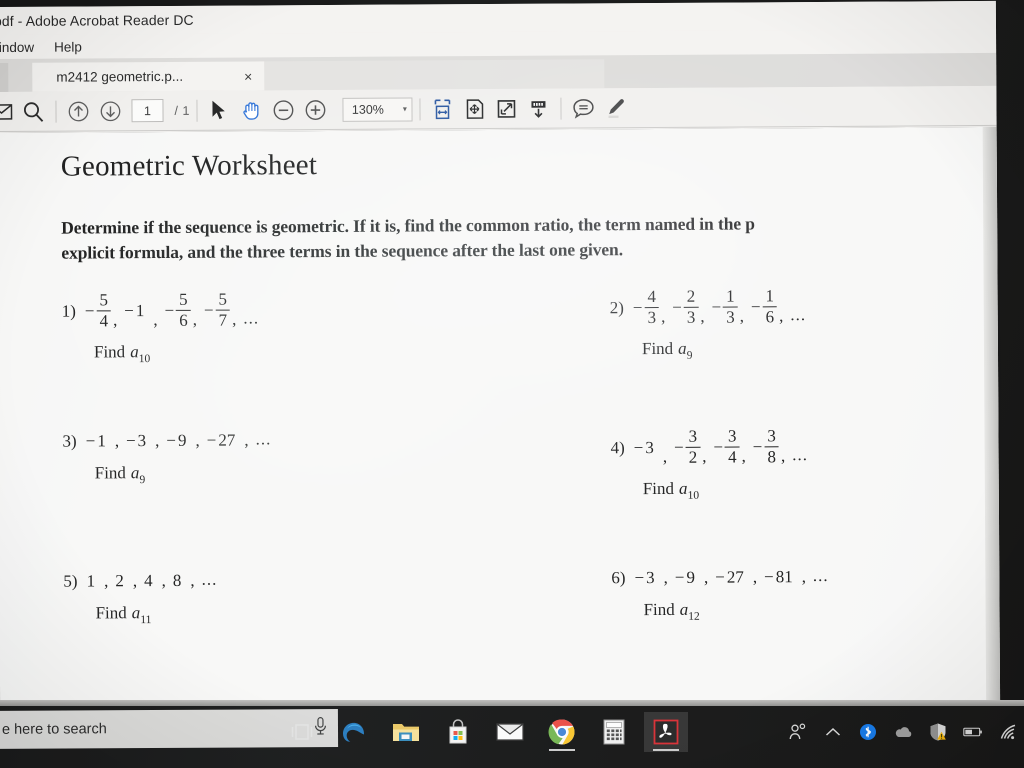 This screenshot has width=1024, height=768. What do you see at coordinates (98, 310) in the screenshot?
I see `sequence-term: −5 4` at bounding box center [98, 310].